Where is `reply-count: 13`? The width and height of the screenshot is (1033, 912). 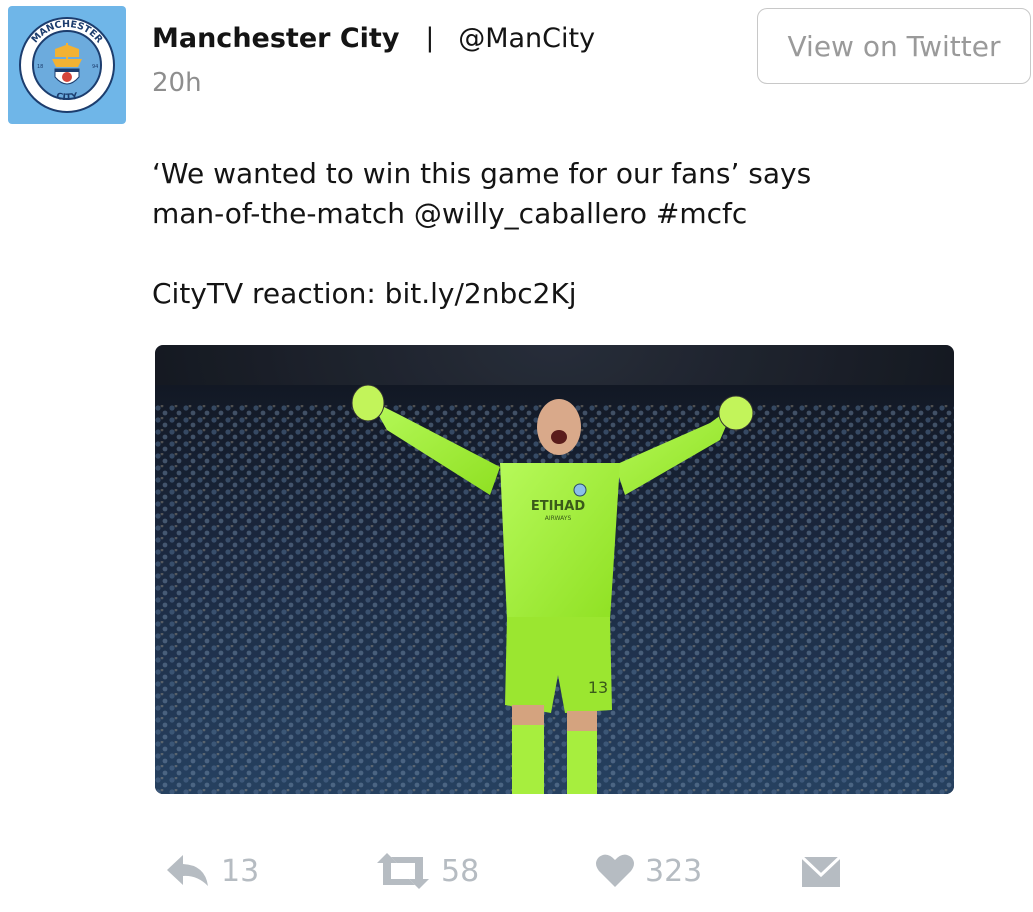 reply-count: 13 is located at coordinates (240, 871).